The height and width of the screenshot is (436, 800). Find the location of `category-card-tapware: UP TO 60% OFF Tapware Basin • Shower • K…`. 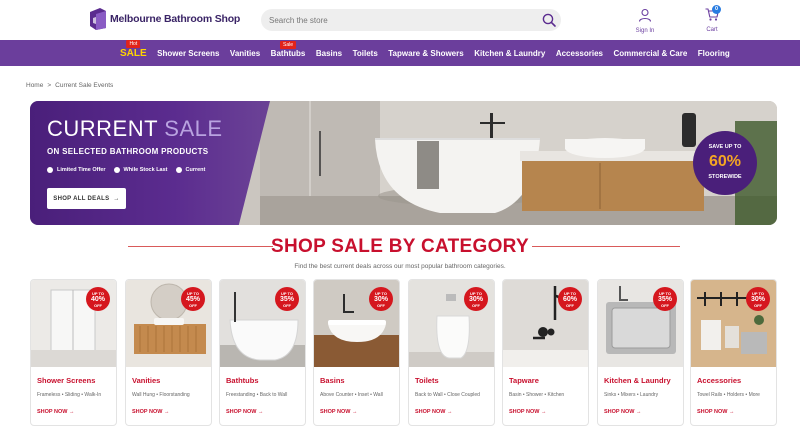

category-card-tapware: UP TO 60% OFF Tapware Basin • Shower • K… is located at coordinates (545, 352).